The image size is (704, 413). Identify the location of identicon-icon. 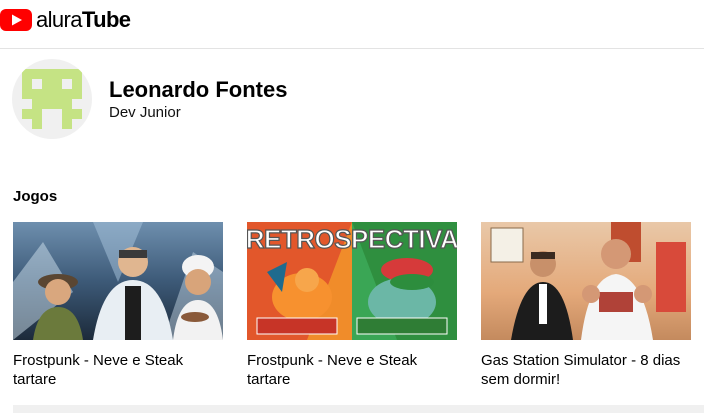
(52, 99).